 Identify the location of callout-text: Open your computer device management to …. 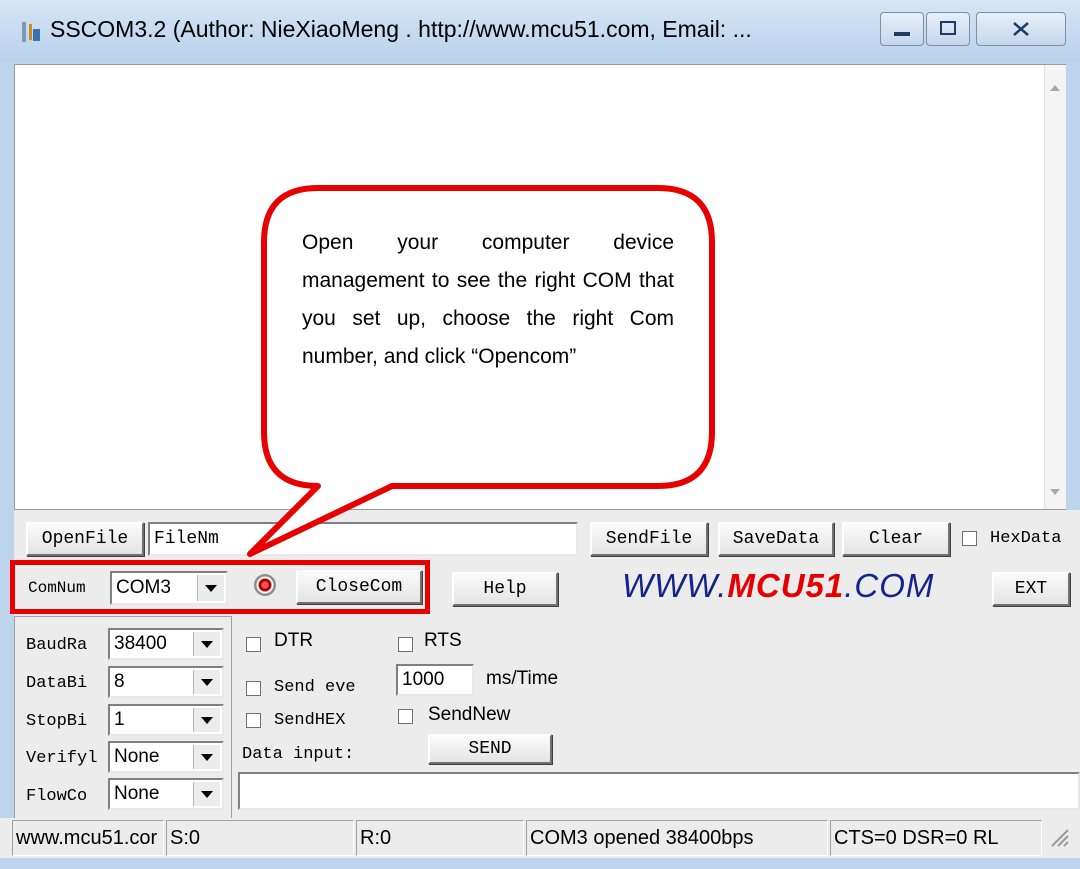
(488, 299).